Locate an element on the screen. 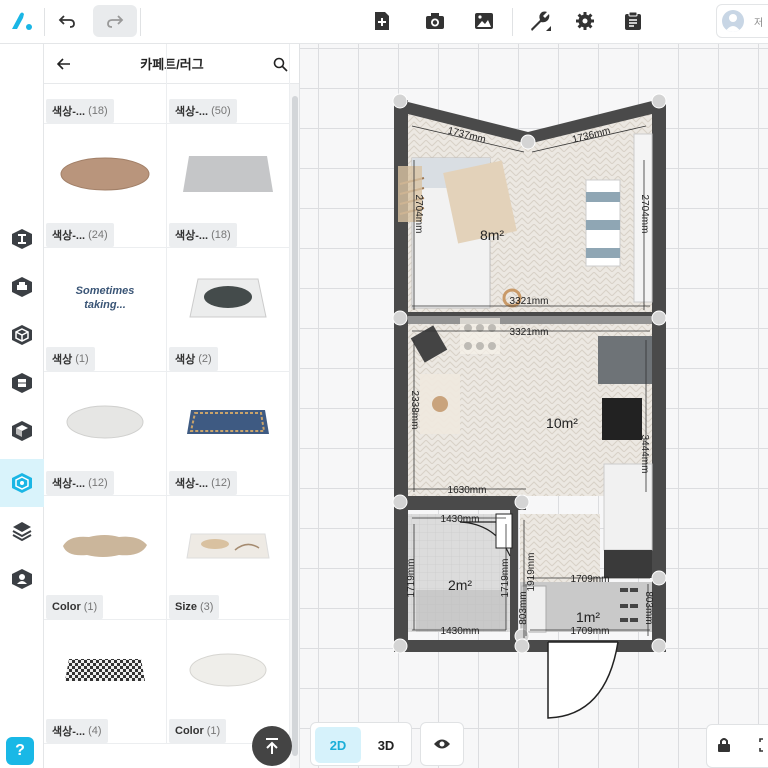  logo-icon is located at coordinates (22, 21).